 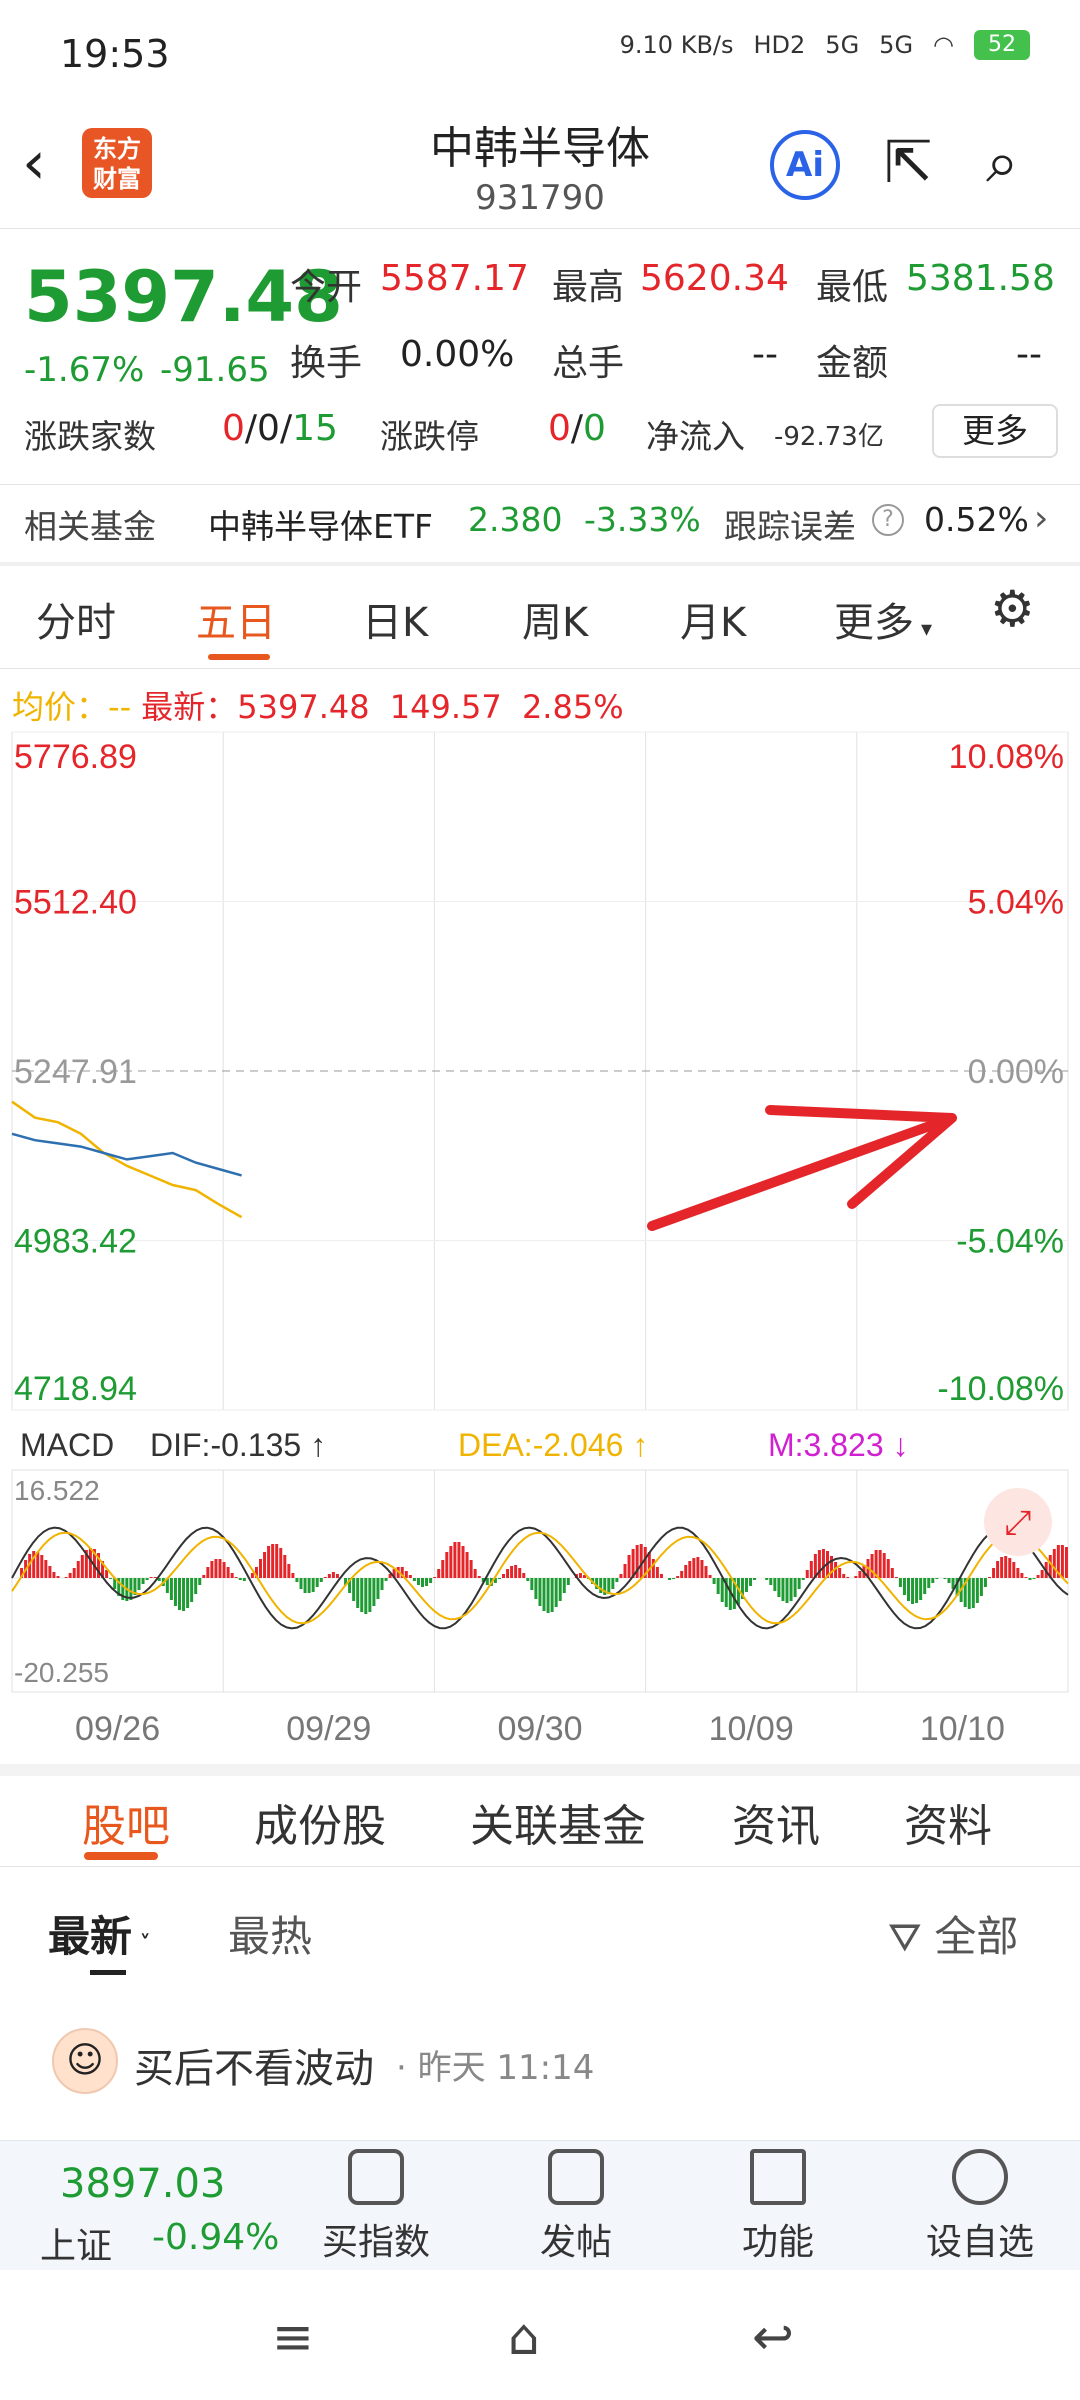 I want to click on search-icon: ⌕, so click(x=1002, y=162).